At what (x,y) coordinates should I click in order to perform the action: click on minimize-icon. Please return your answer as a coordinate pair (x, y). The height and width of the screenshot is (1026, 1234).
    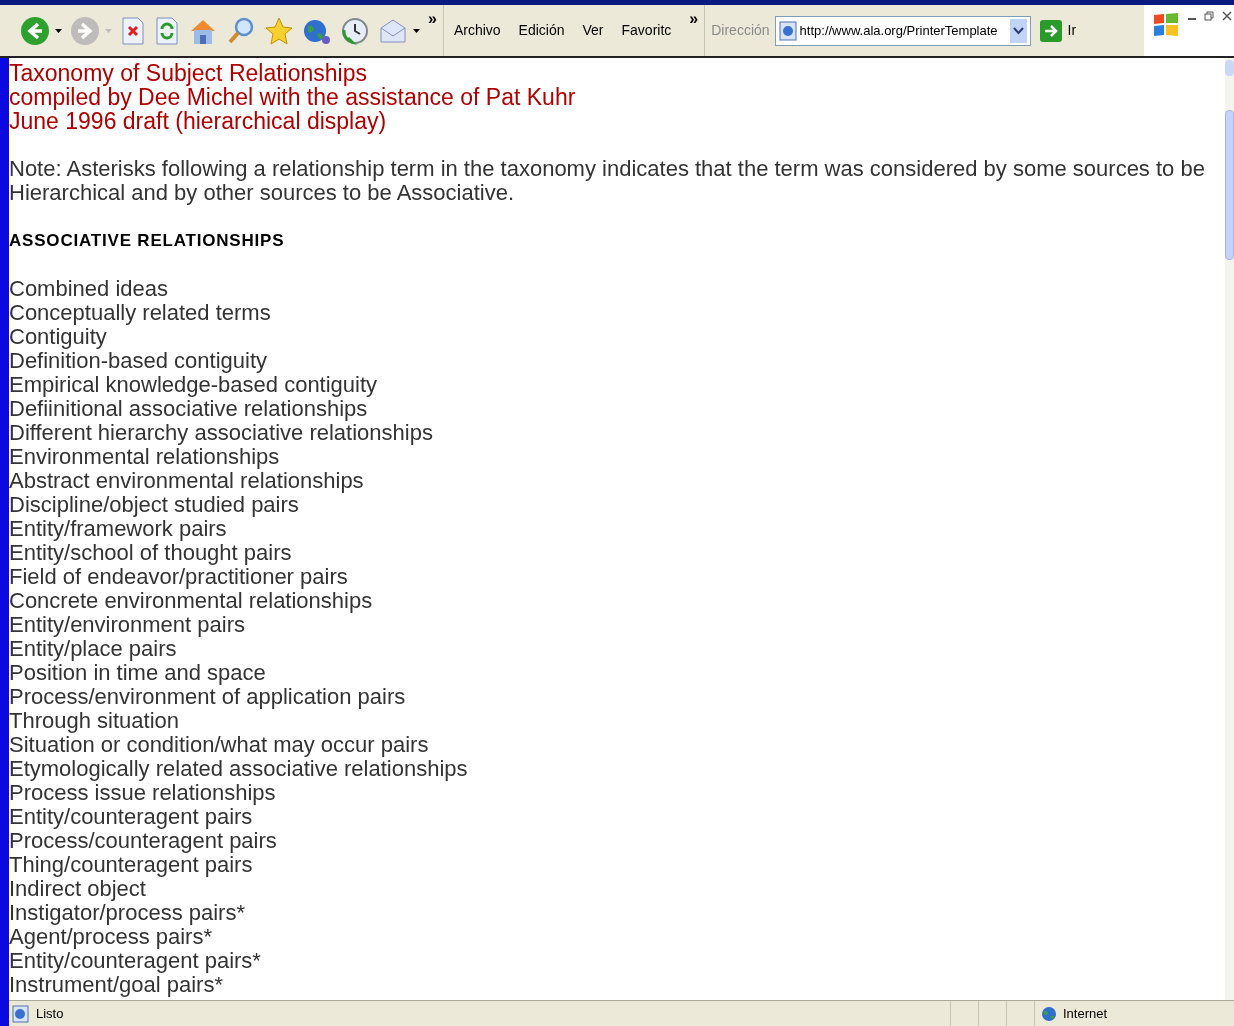
    Looking at the image, I should click on (1192, 19).